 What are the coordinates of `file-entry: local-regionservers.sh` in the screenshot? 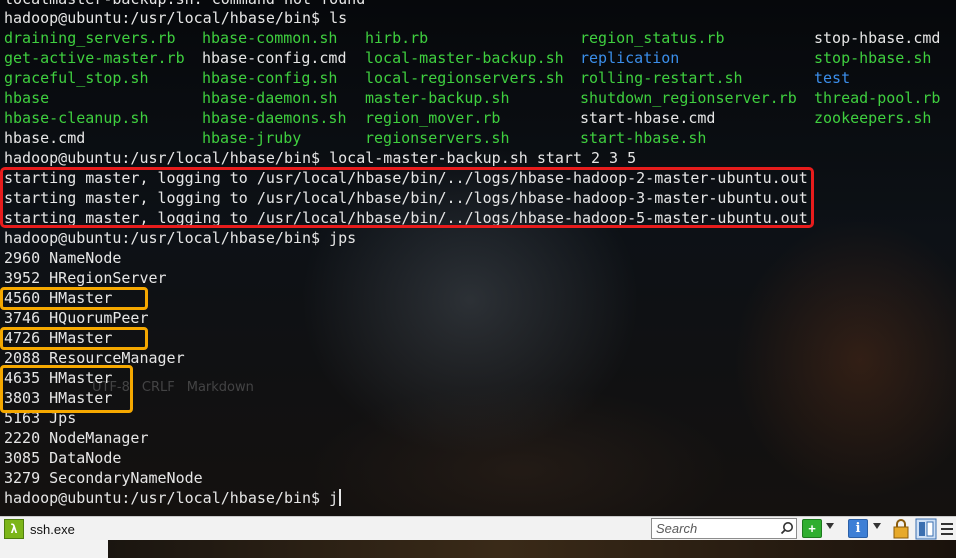 It's located at (464, 78).